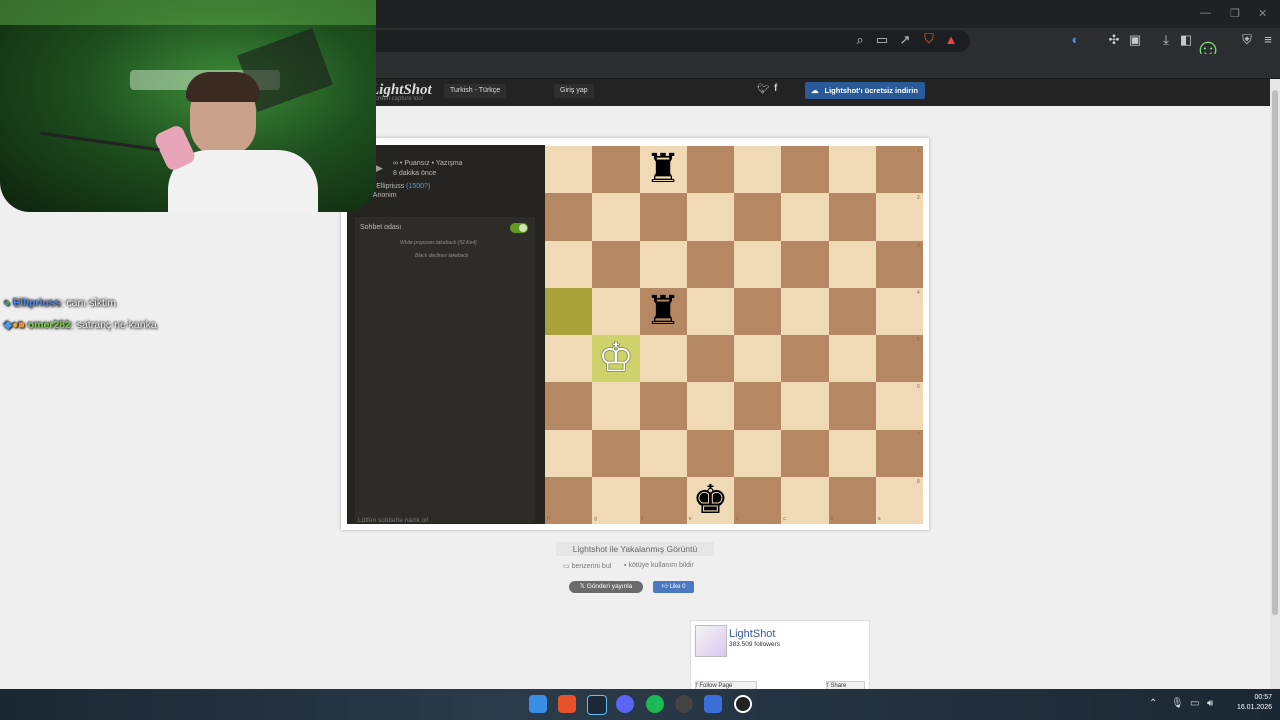  What do you see at coordinates (606, 587) in the screenshot?
I see `tweet-button: 𝕏 Gönderi yayınla` at bounding box center [606, 587].